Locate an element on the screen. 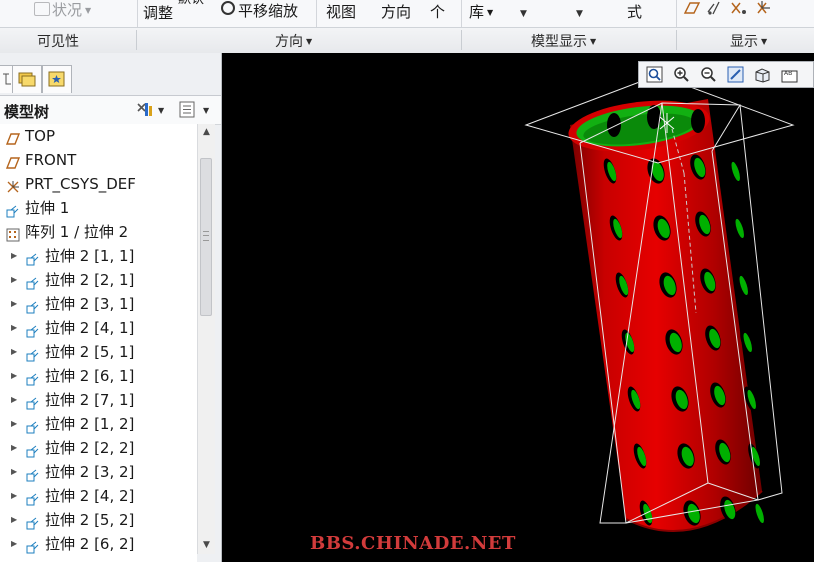  favorites-icon is located at coordinates (56, 79).